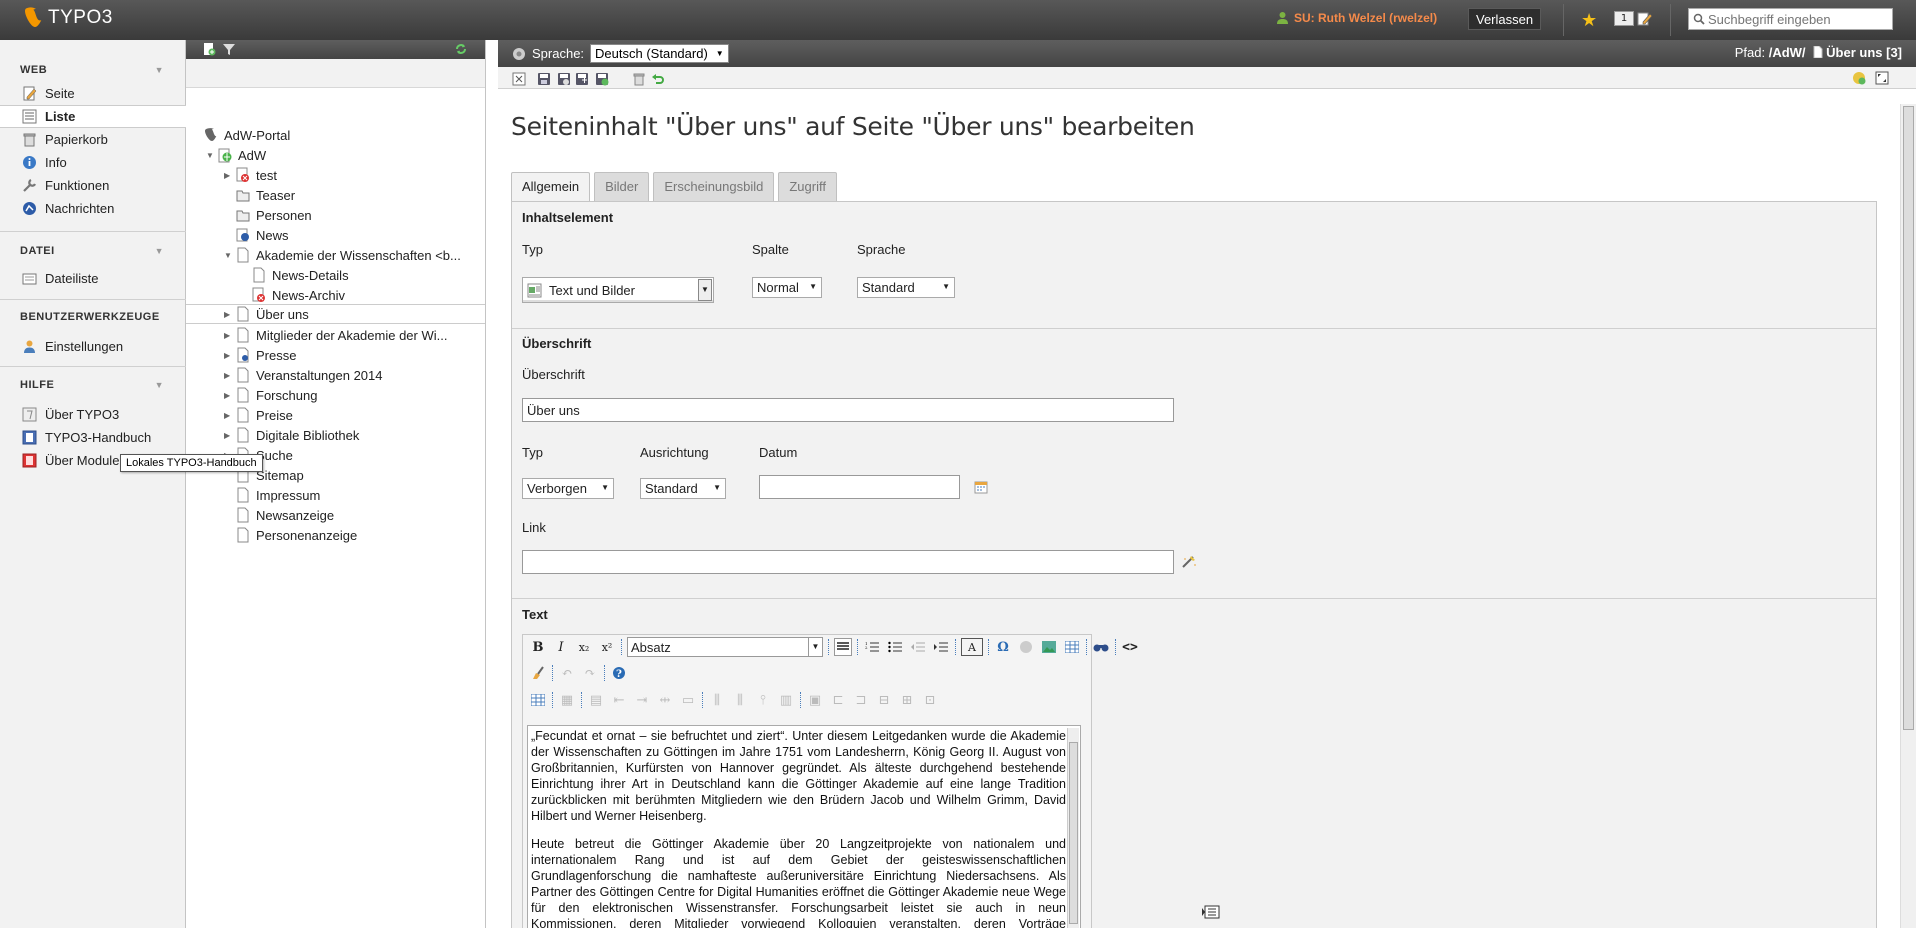  What do you see at coordinates (247, 135) in the screenshot?
I see `tree-node-root: AdW-Portal` at bounding box center [247, 135].